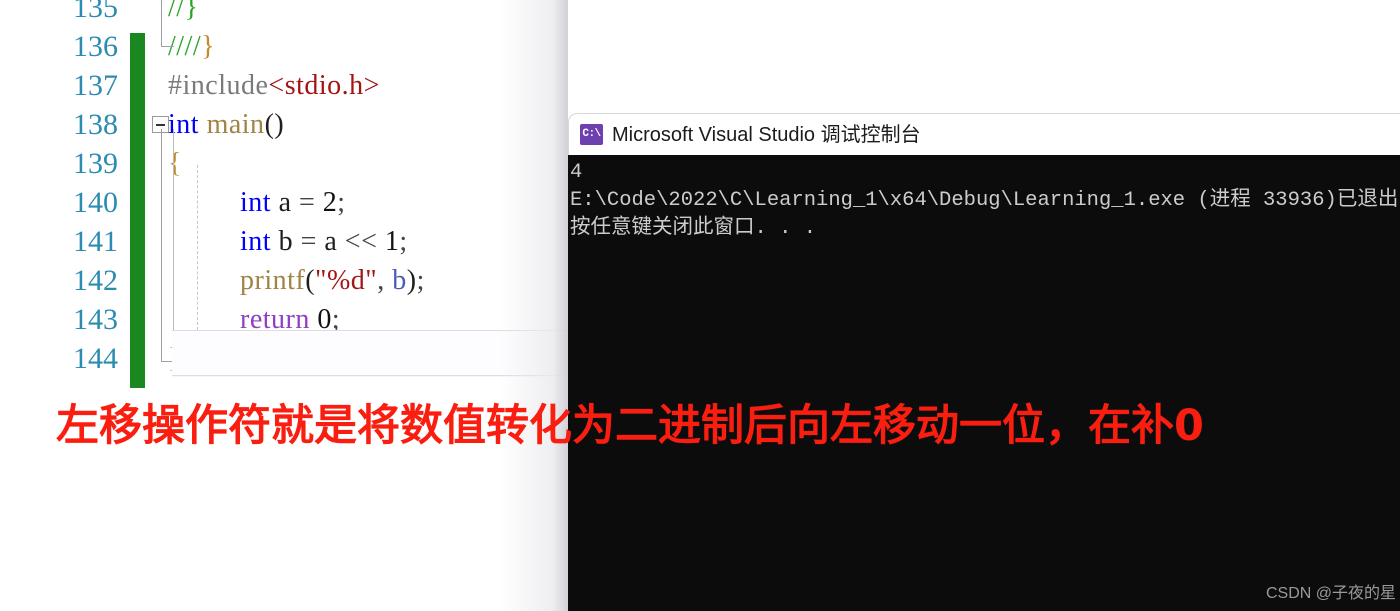 This screenshot has width=1400, height=611. I want to click on line-number: 140, so click(95, 202).